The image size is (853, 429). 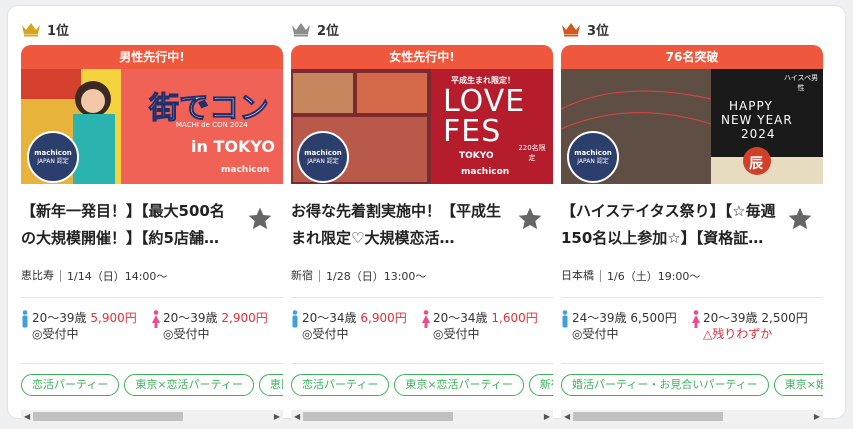 I want to click on image-dragon: 辰, so click(x=756, y=164).